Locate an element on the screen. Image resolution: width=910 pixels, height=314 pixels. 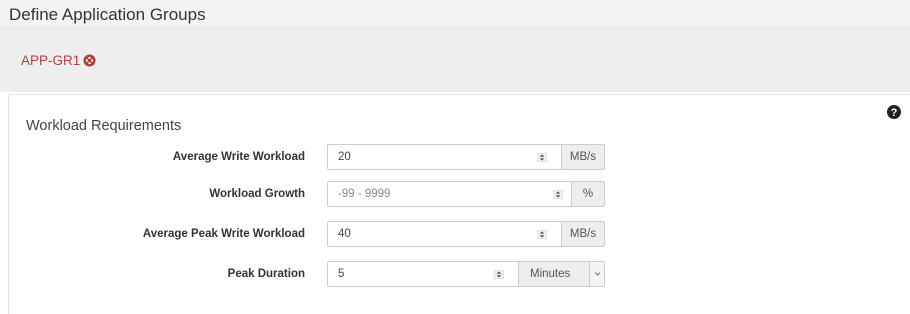
workload-growth-placeholder: -99 - 9999 is located at coordinates (364, 194).